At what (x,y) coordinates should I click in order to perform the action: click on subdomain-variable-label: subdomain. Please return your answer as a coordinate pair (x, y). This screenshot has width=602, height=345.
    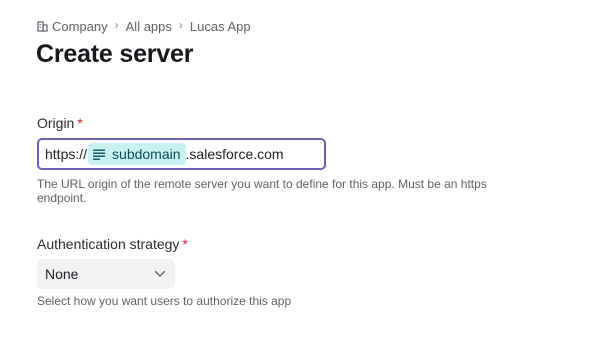
    Looking at the image, I should click on (146, 154).